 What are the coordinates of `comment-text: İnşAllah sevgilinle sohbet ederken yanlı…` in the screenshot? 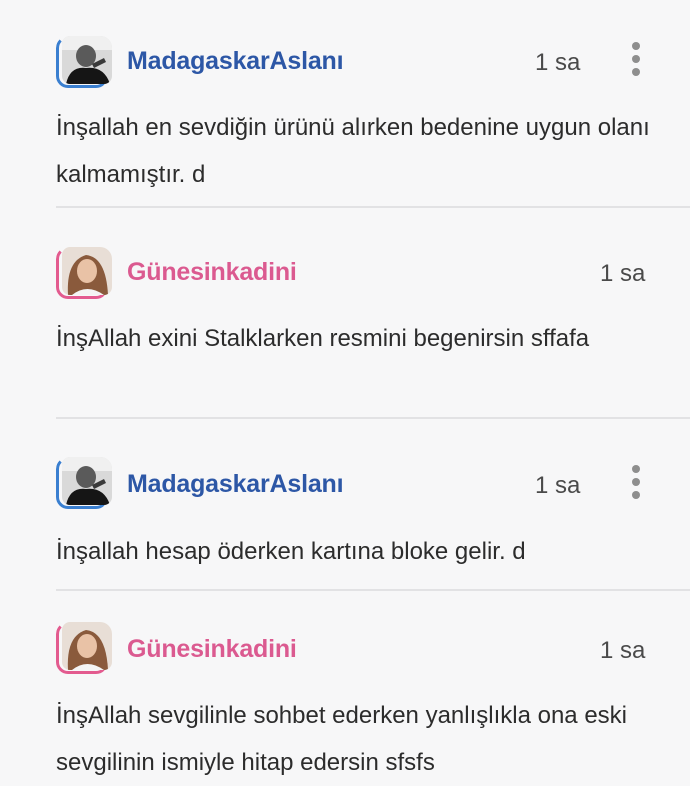 It's located at (341, 739).